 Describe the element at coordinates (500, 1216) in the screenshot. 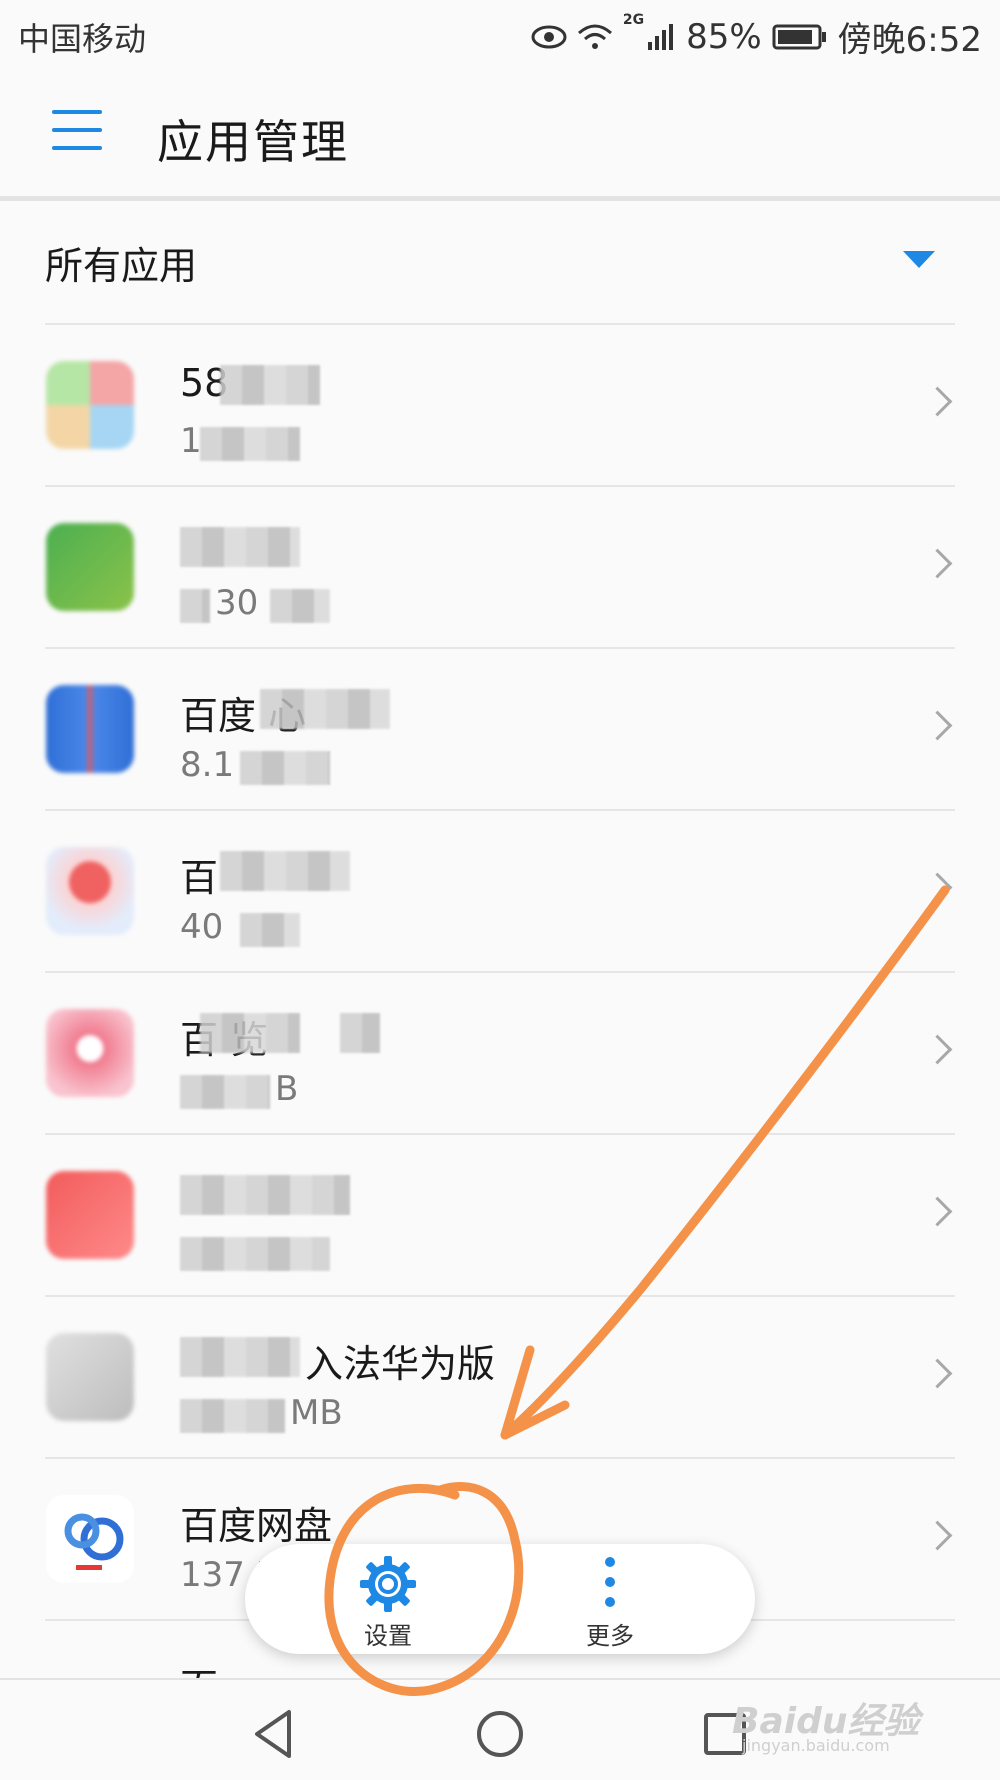

I see `app-list-item` at that location.